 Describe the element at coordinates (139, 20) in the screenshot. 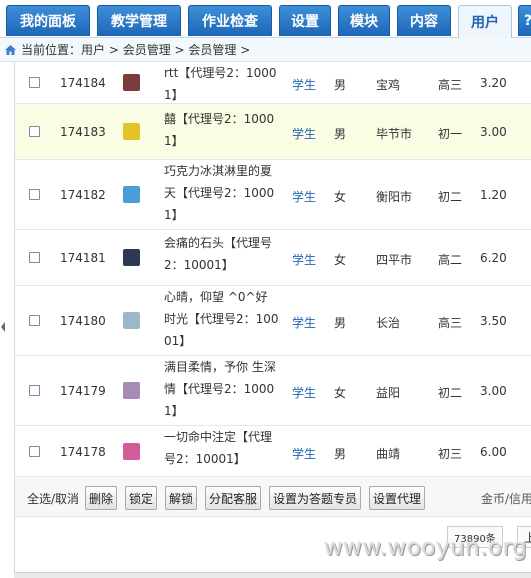

I see `tab-teaching: 教学管理` at that location.